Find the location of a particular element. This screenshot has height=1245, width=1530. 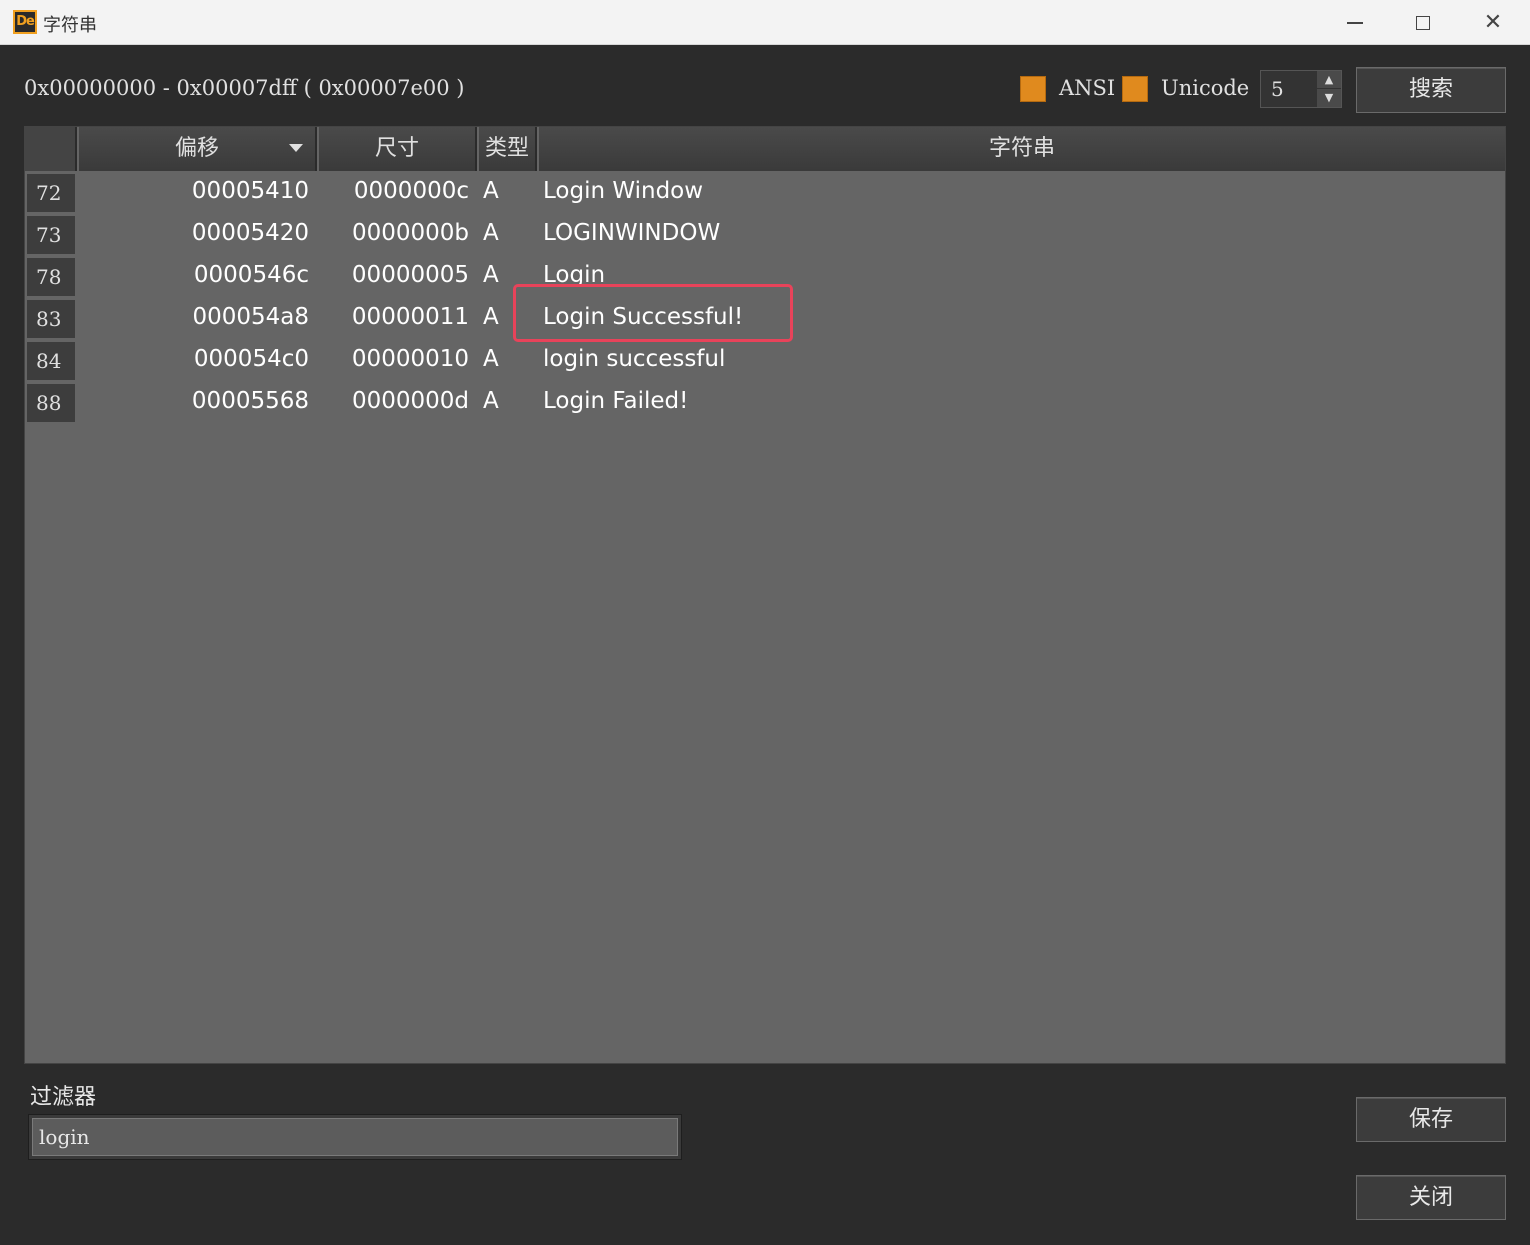

row-number: 72 is located at coordinates (51, 193).